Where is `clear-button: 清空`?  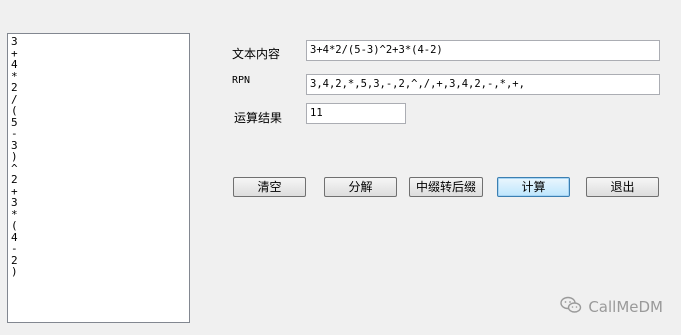
clear-button: 清空 is located at coordinates (269, 187).